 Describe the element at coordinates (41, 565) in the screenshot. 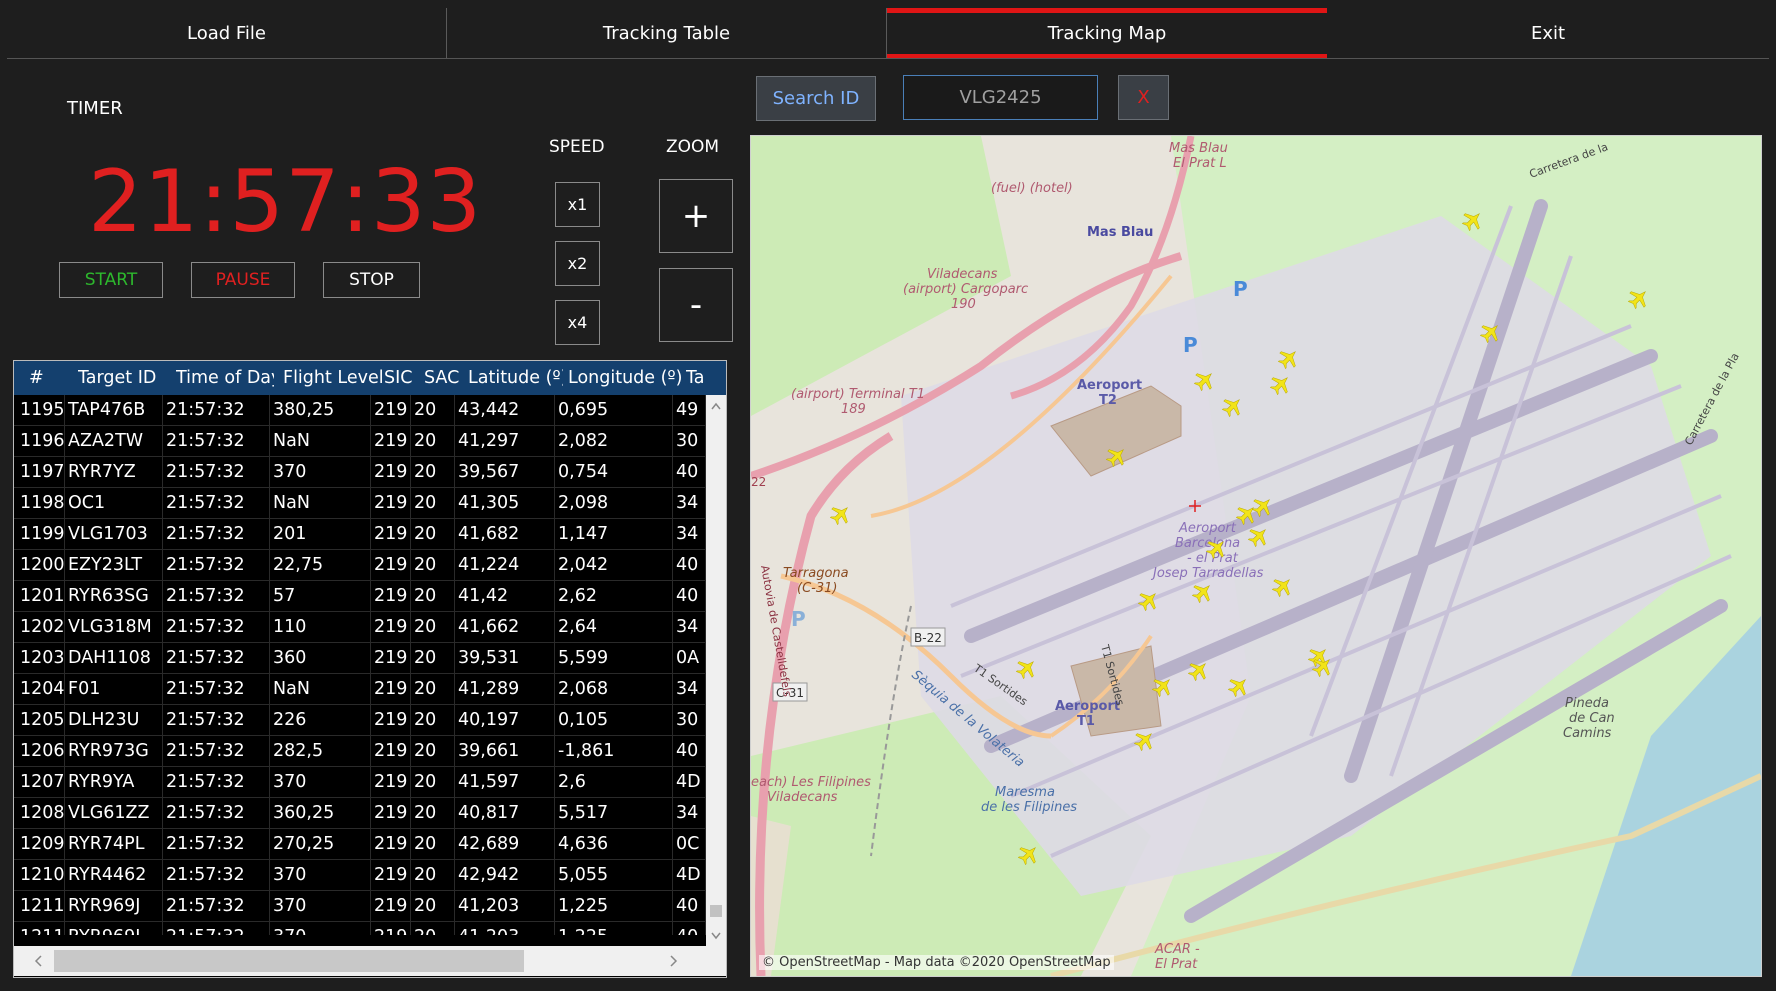

I see `table-cell: 1200` at that location.